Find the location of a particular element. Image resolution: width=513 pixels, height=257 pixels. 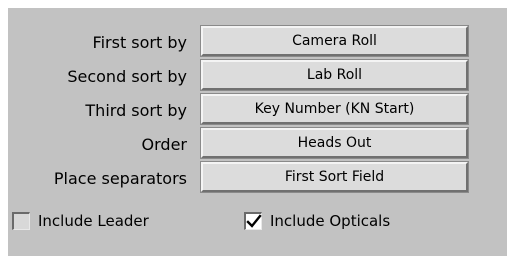

include-leader-checkbox is located at coordinates (21, 221).